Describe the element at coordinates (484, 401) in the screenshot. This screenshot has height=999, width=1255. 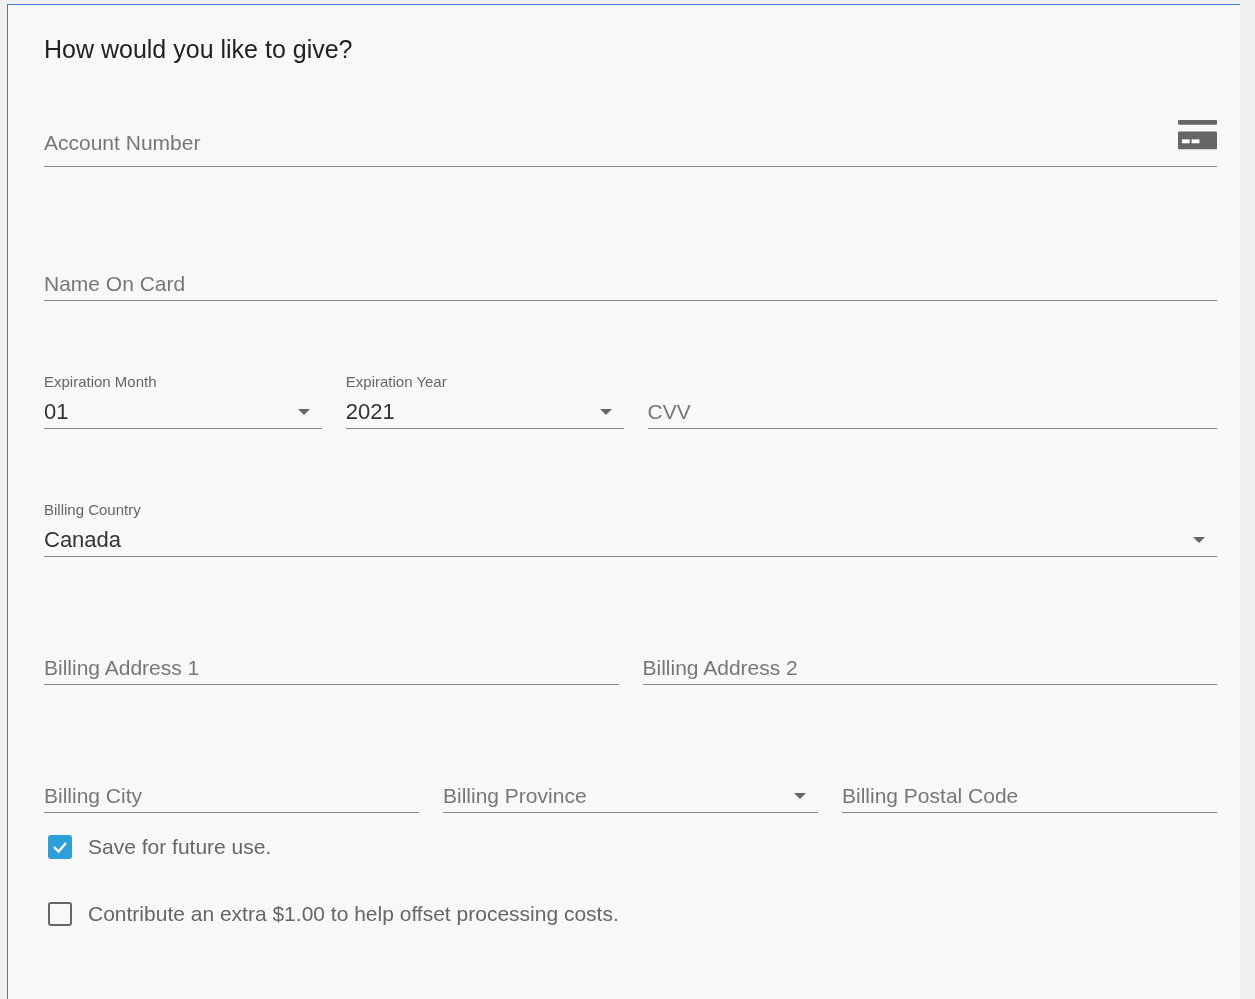
I see `dropdown: Expiration Year 2021` at that location.